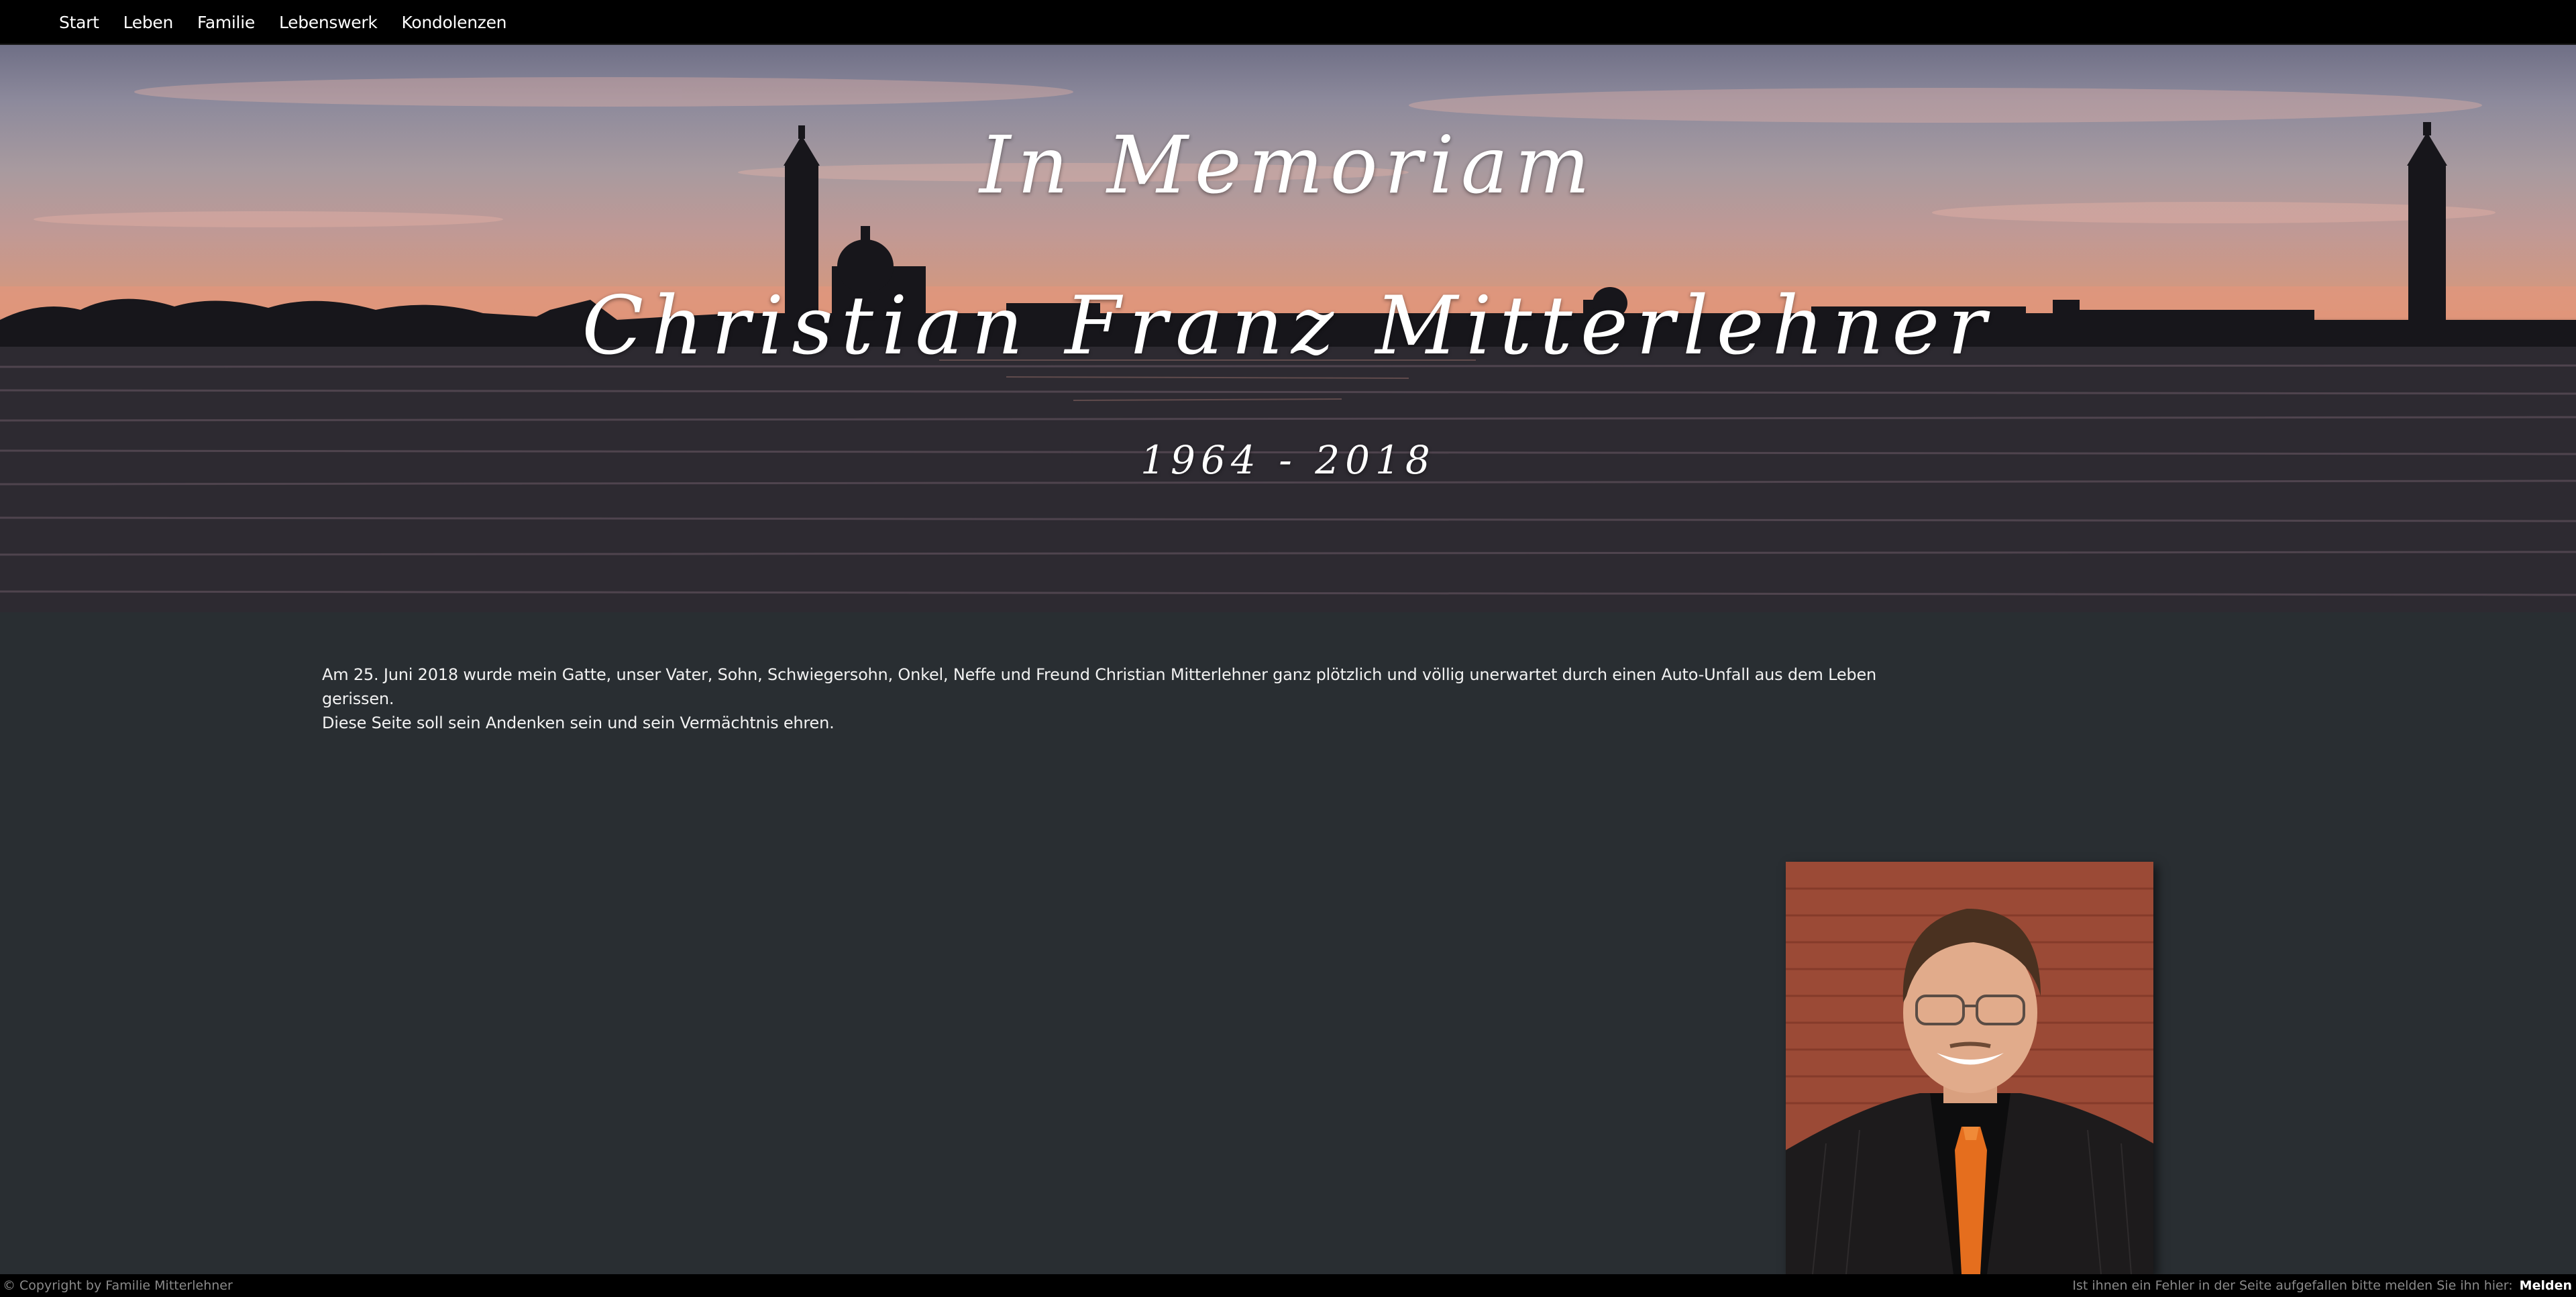 The width and height of the screenshot is (2576, 1297). I want to click on portrait-image, so click(1969, 1068).